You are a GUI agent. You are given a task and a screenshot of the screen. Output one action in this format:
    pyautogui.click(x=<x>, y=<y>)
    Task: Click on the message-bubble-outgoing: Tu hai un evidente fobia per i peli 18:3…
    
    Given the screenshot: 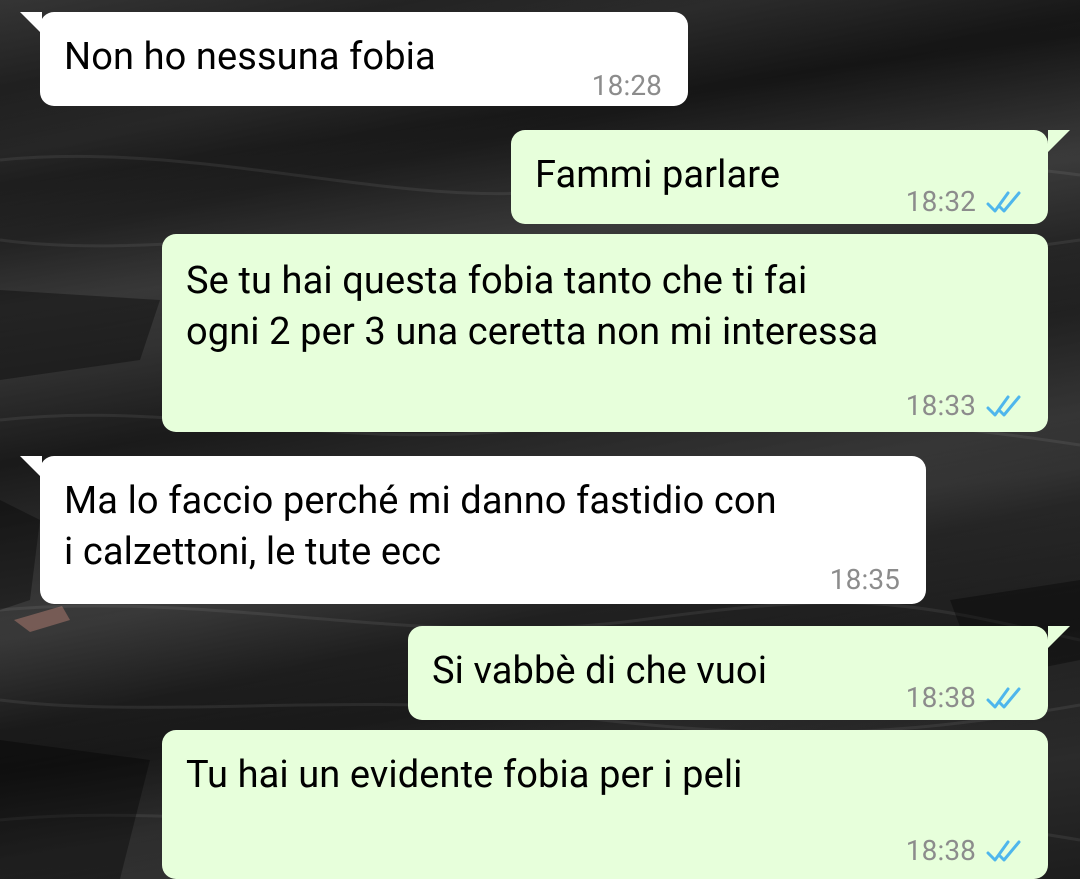 What is the action you would take?
    pyautogui.click(x=605, y=804)
    